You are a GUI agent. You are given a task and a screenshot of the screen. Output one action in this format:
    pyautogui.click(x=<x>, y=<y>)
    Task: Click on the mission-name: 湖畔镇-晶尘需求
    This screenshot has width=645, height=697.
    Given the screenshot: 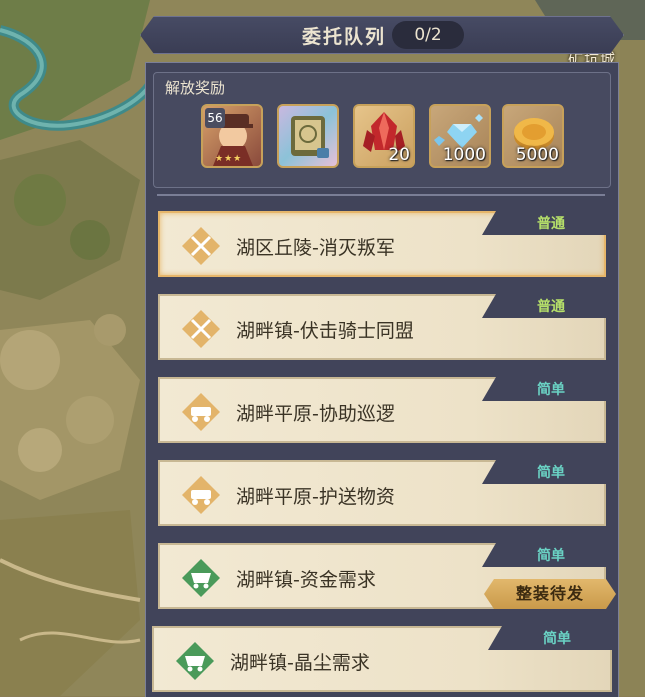 What is the action you would take?
    pyautogui.click(x=300, y=663)
    